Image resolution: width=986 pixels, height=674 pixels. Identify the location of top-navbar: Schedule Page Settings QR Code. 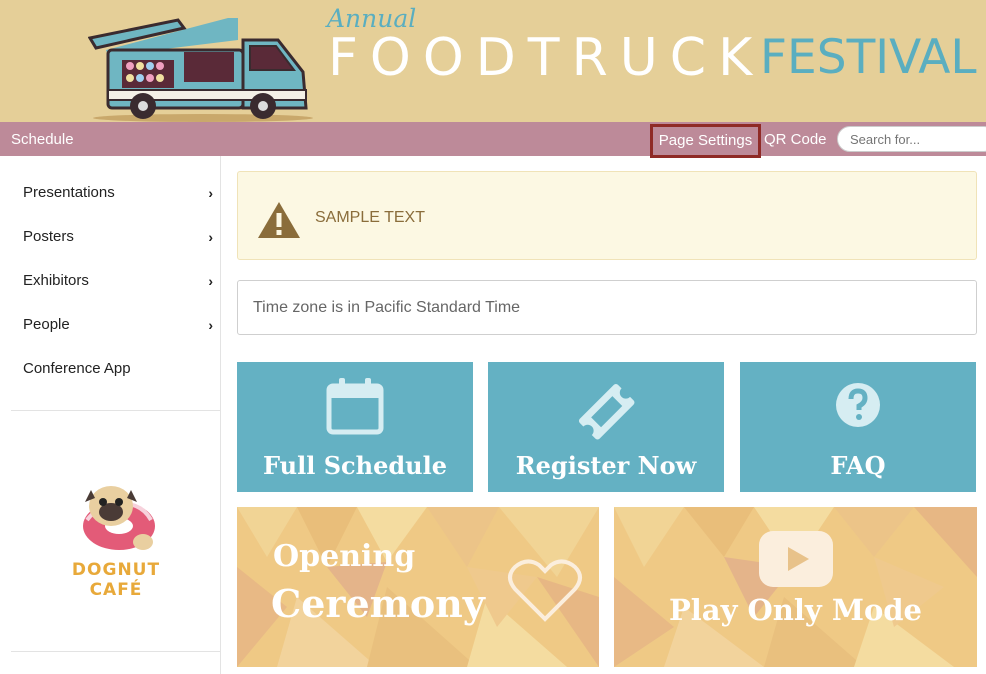
(493, 140).